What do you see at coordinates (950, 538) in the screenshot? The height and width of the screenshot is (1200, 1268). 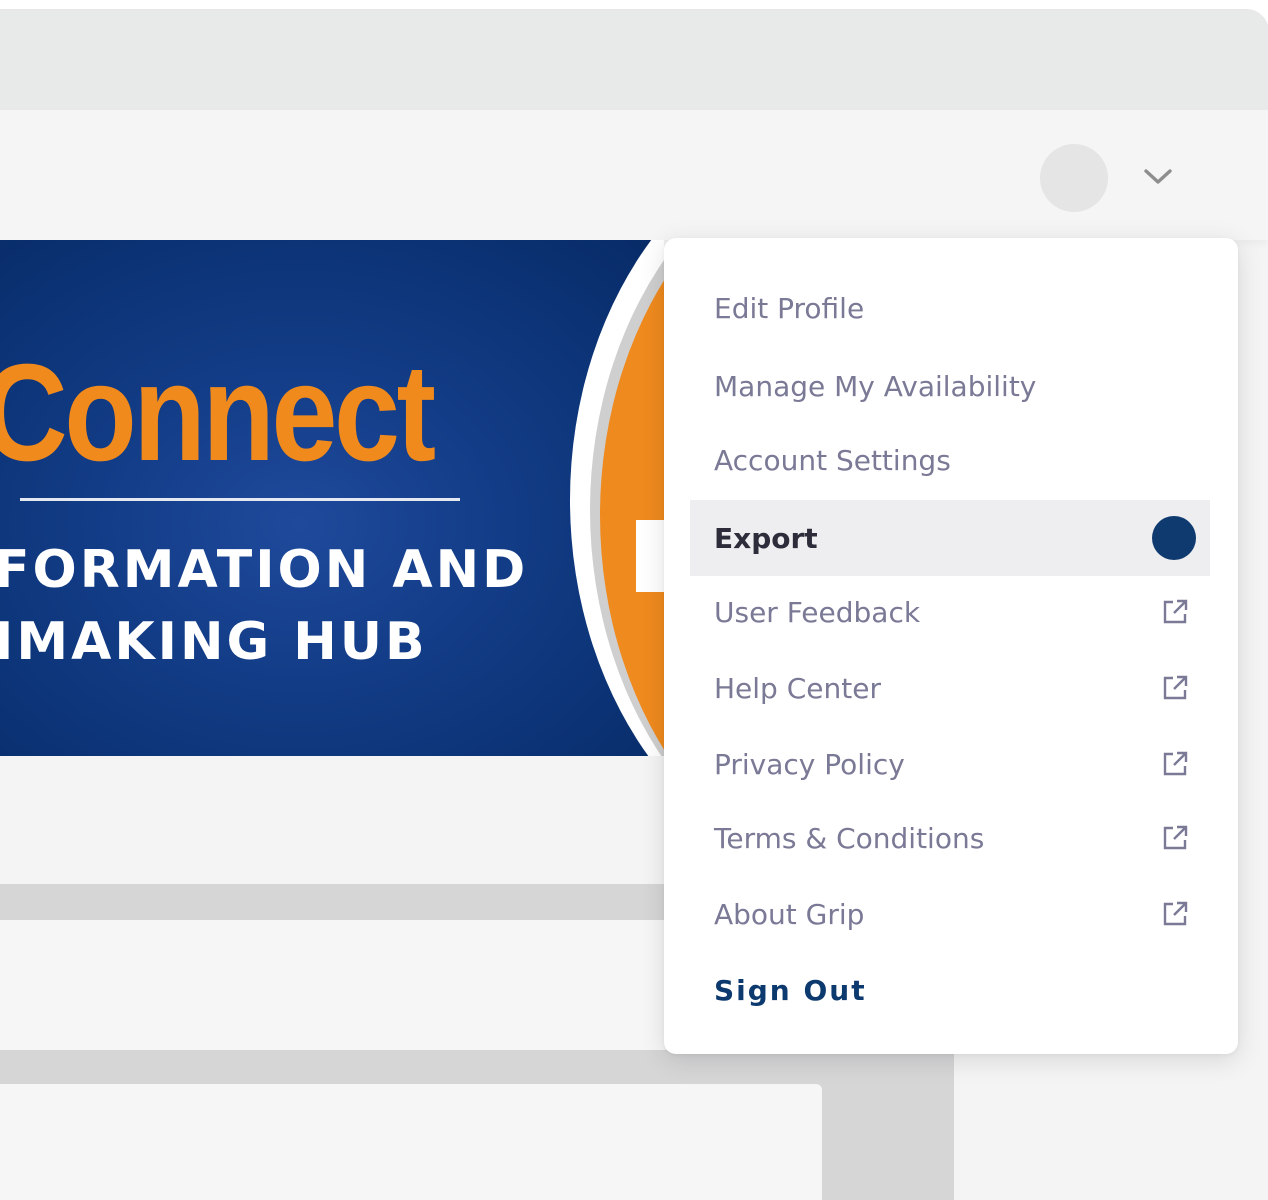 I see `menu-item-export: Export` at bounding box center [950, 538].